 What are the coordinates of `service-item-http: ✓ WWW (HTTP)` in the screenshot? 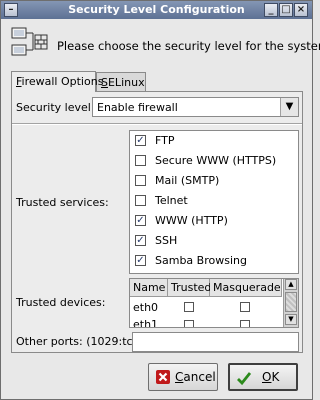 It's located at (214, 221).